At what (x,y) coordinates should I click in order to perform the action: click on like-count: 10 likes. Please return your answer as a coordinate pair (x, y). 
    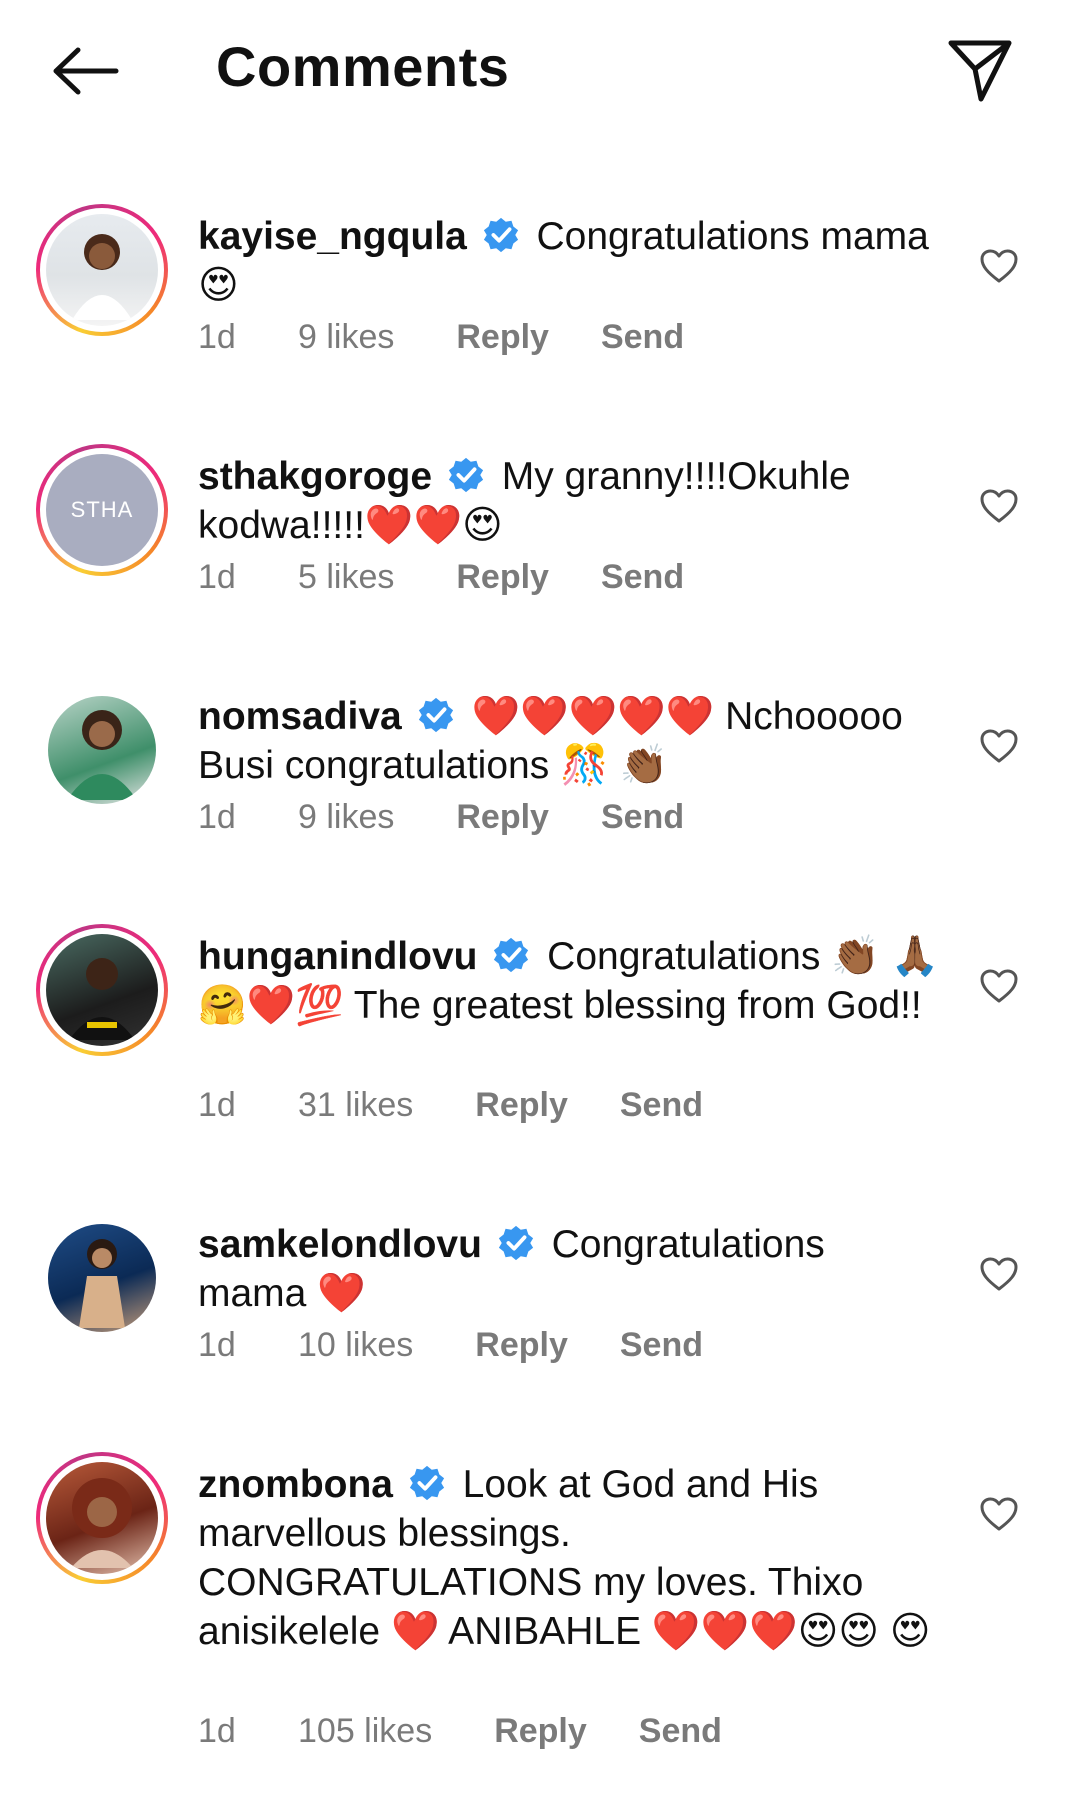
    Looking at the image, I should click on (355, 1345).